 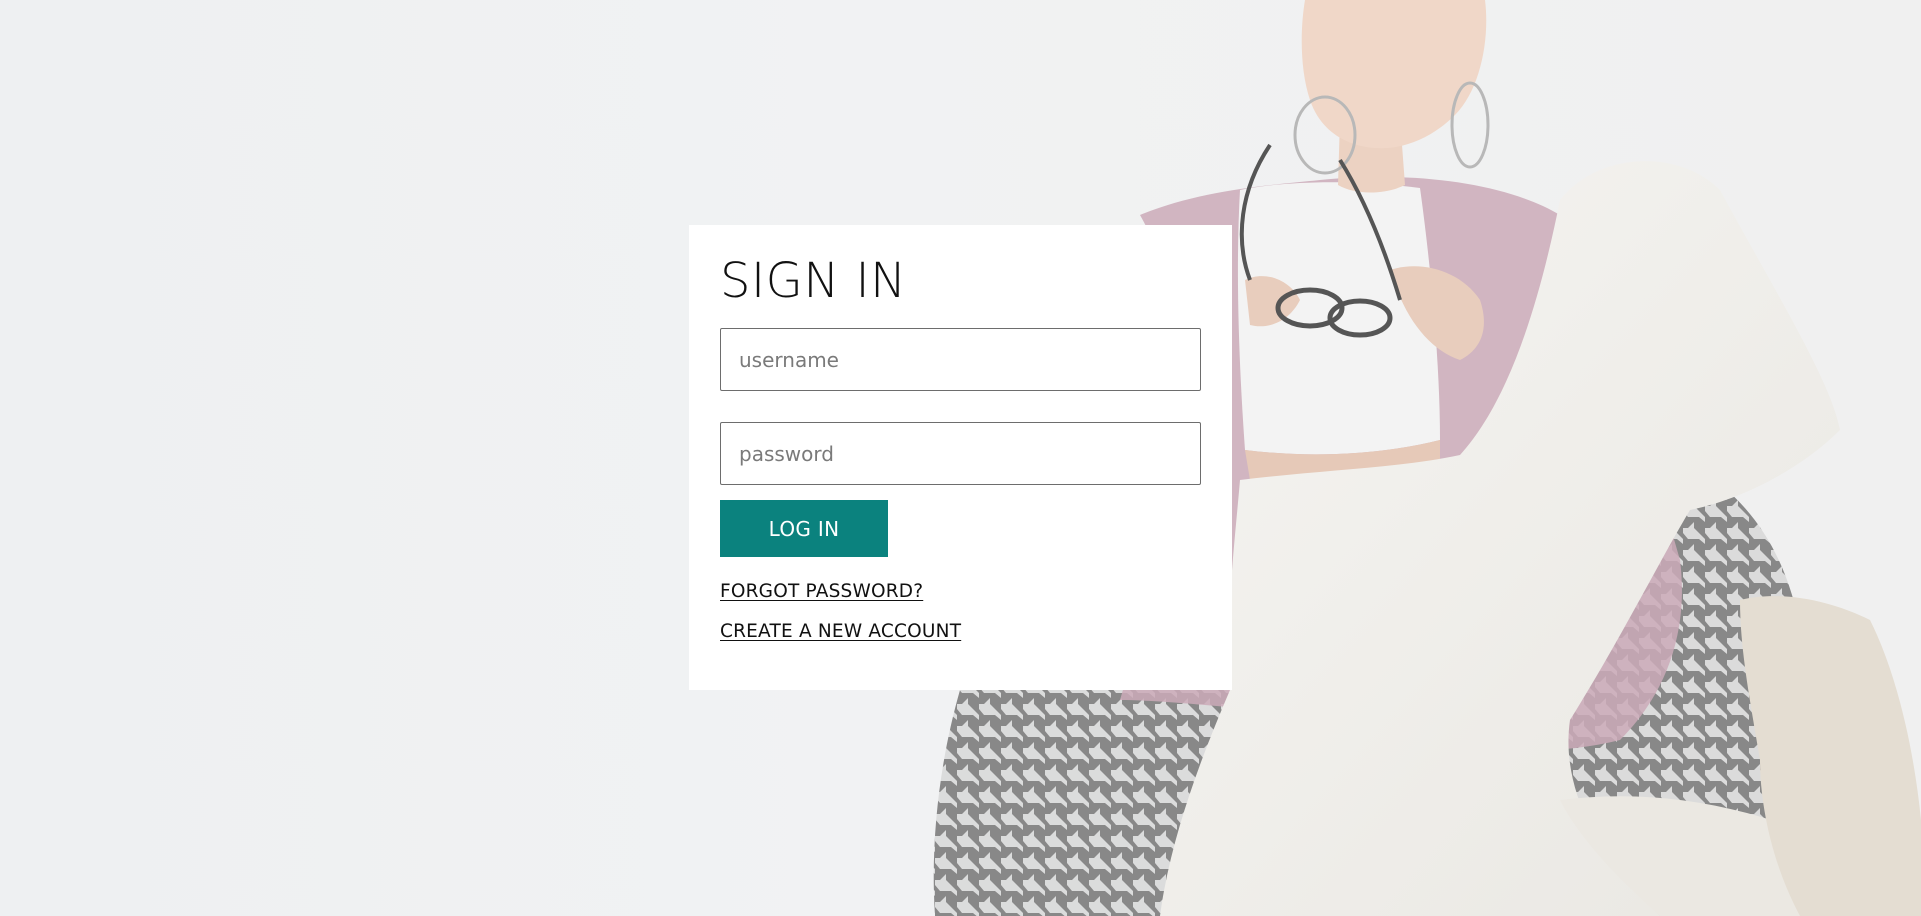 What do you see at coordinates (821, 591) in the screenshot?
I see `forgot-password-link: FORGOT PASSWORD?` at bounding box center [821, 591].